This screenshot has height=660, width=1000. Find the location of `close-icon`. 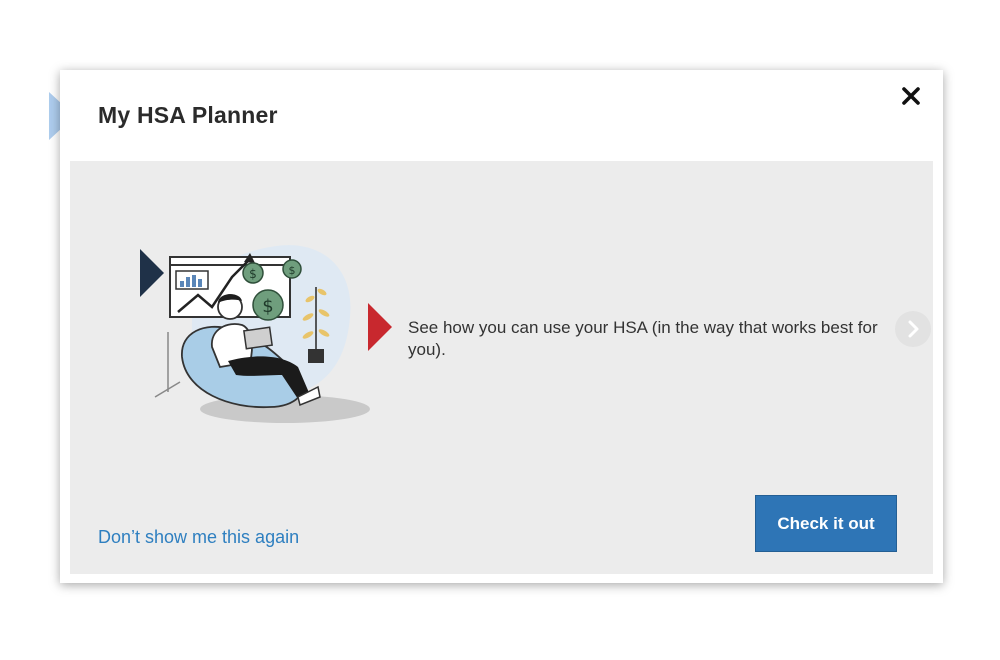

close-icon is located at coordinates (911, 96).